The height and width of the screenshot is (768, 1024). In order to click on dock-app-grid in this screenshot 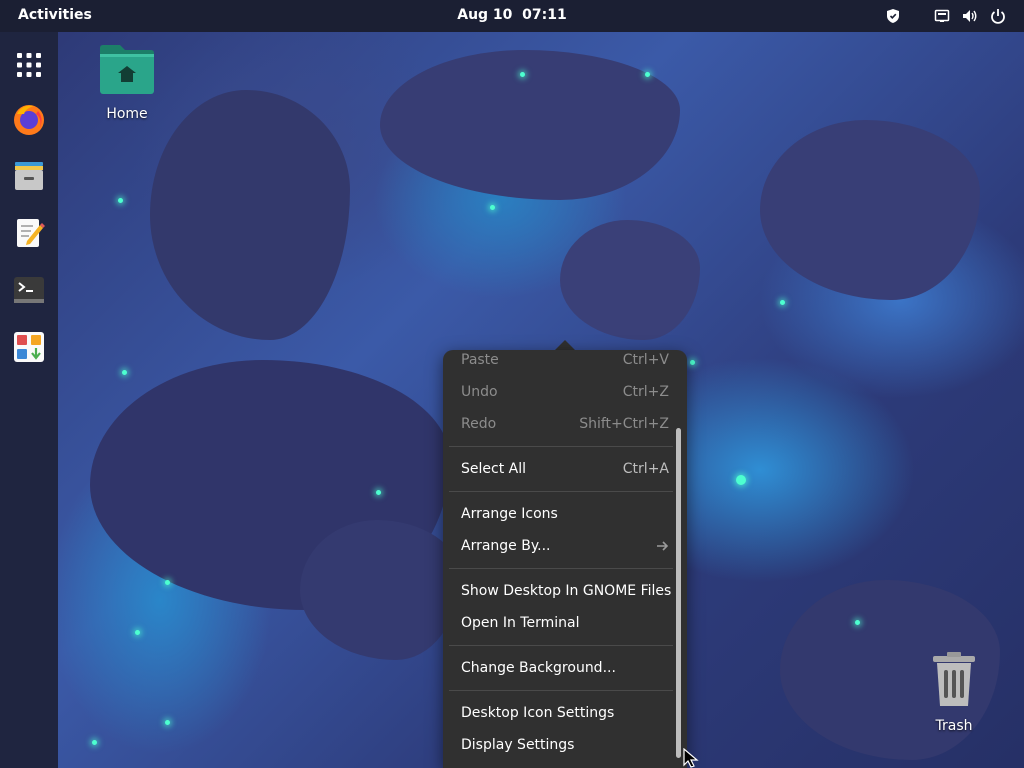, I will do `click(29, 65)`.